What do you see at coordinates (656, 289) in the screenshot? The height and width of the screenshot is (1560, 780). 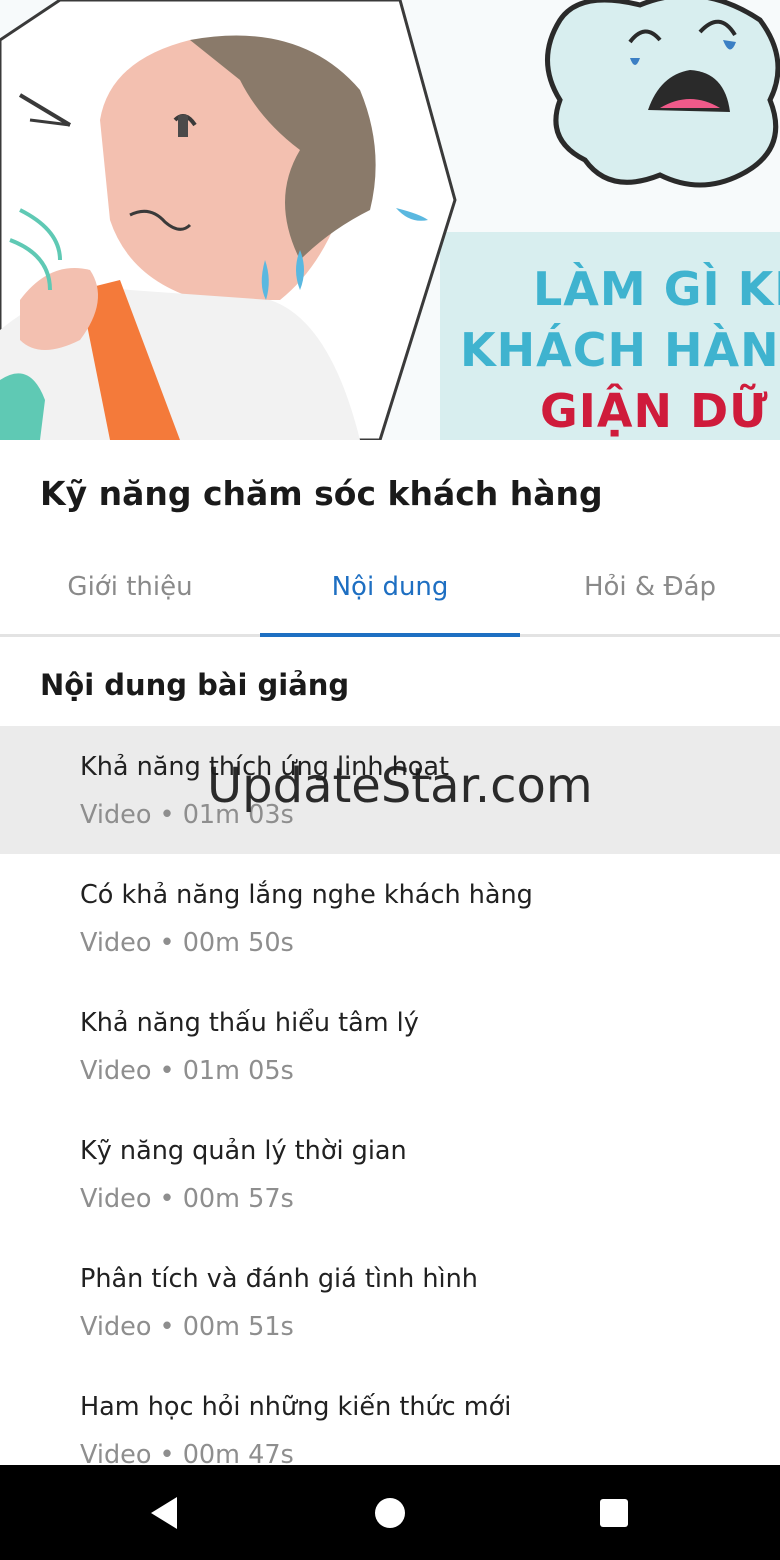 I see `thumbnail-text-line-1: LÀM GÌ KHI` at bounding box center [656, 289].